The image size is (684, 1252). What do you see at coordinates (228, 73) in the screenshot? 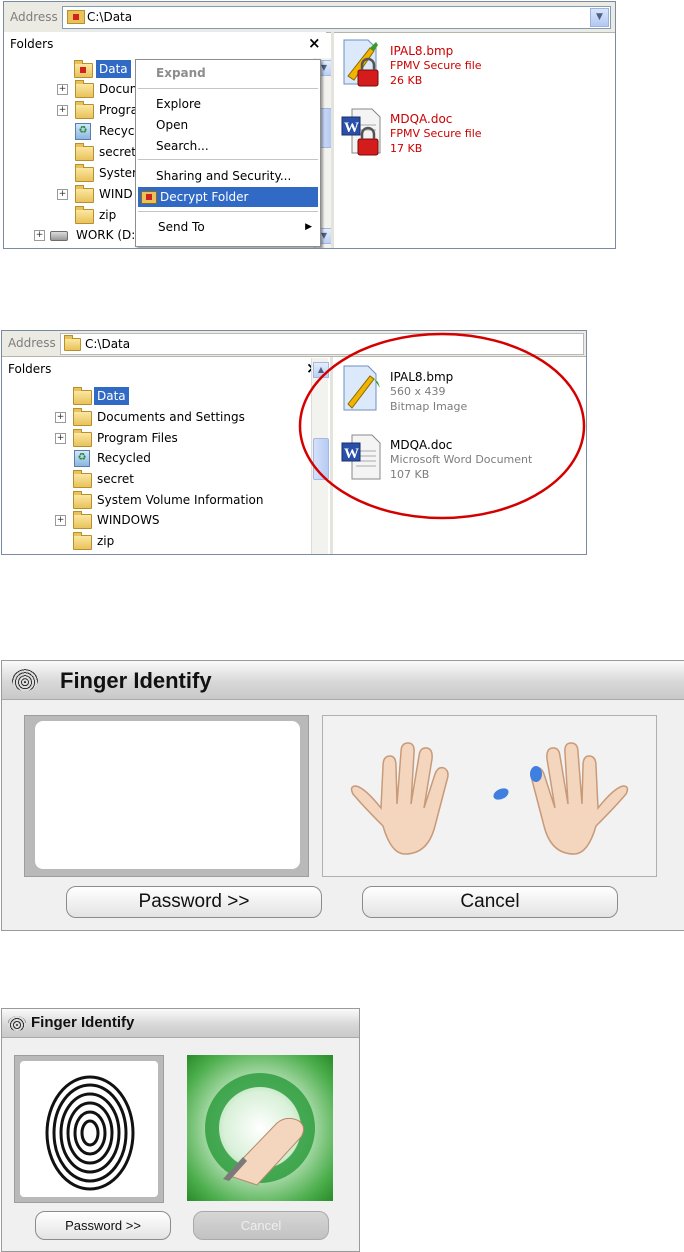
I see `menu-item-expand: Expand` at bounding box center [228, 73].